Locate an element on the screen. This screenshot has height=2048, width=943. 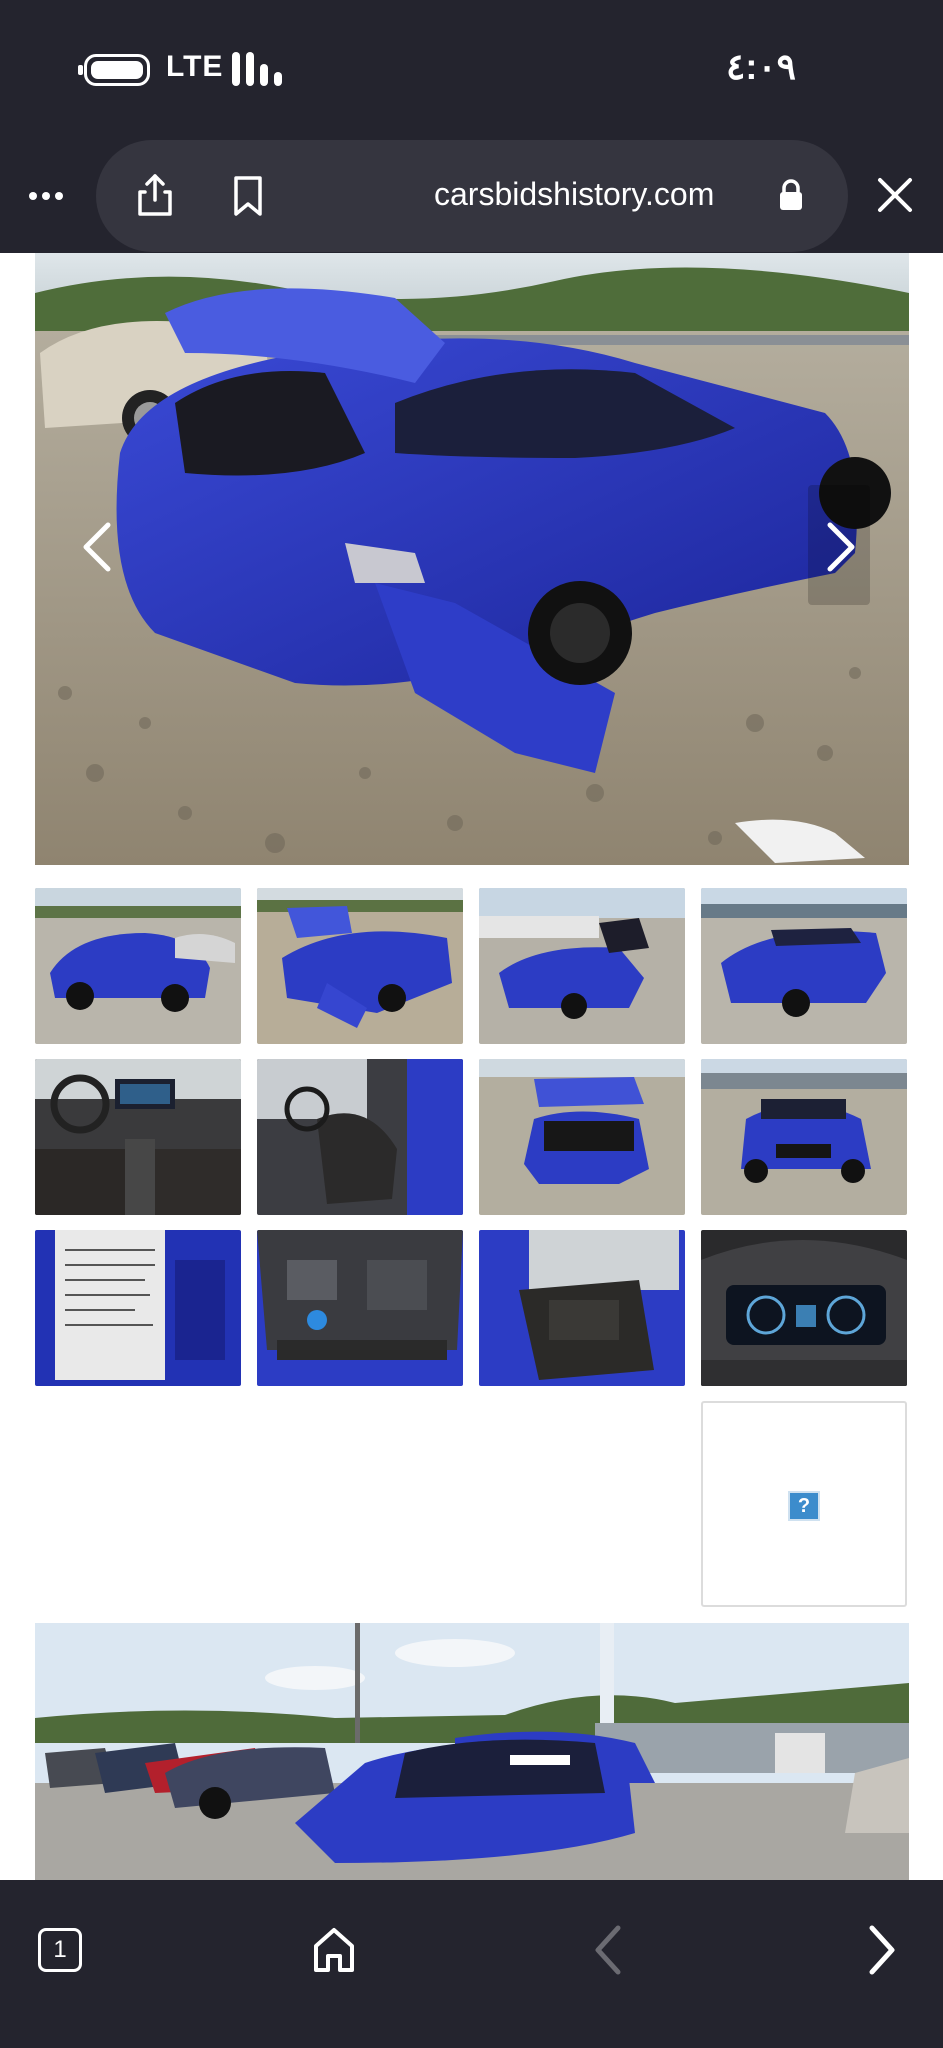
bookmark-icon is located at coordinates (248, 196).